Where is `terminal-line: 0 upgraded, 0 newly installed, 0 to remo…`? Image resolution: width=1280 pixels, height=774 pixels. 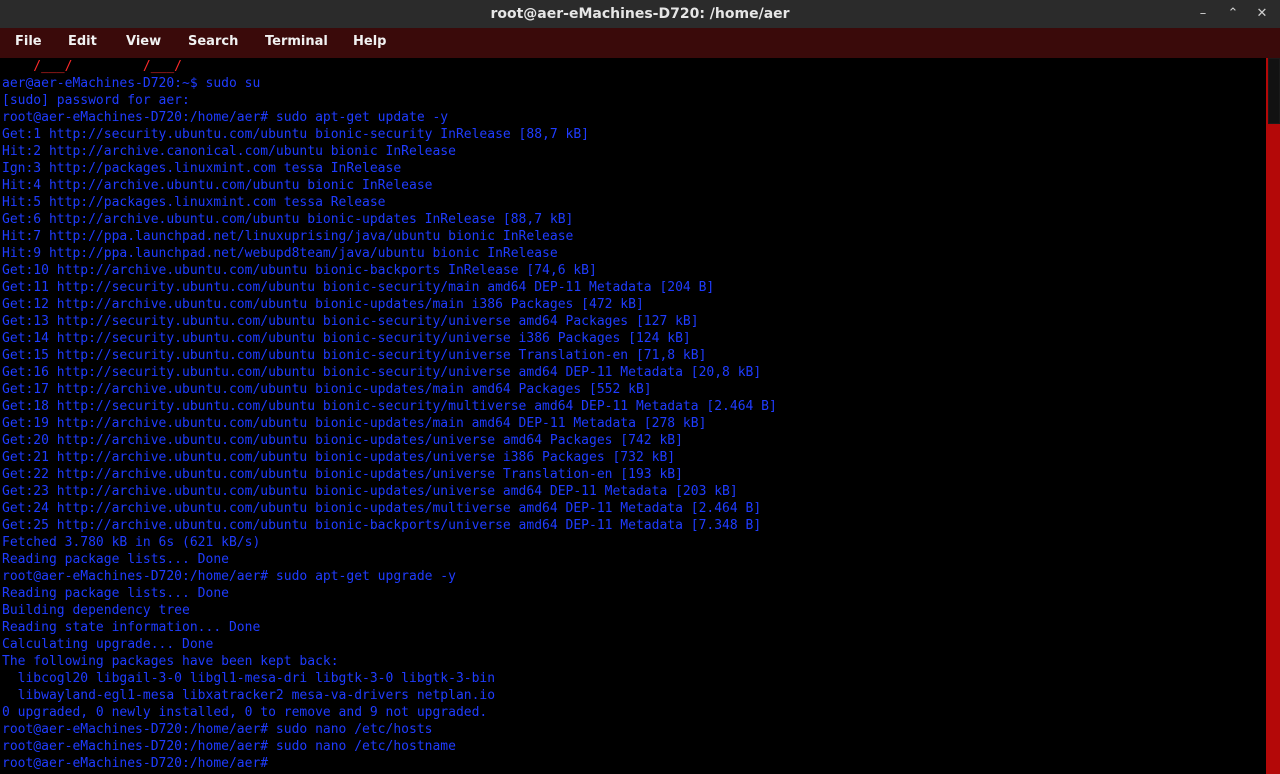 terminal-line: 0 upgraded, 0 newly installed, 0 to remo… is located at coordinates (245, 712).